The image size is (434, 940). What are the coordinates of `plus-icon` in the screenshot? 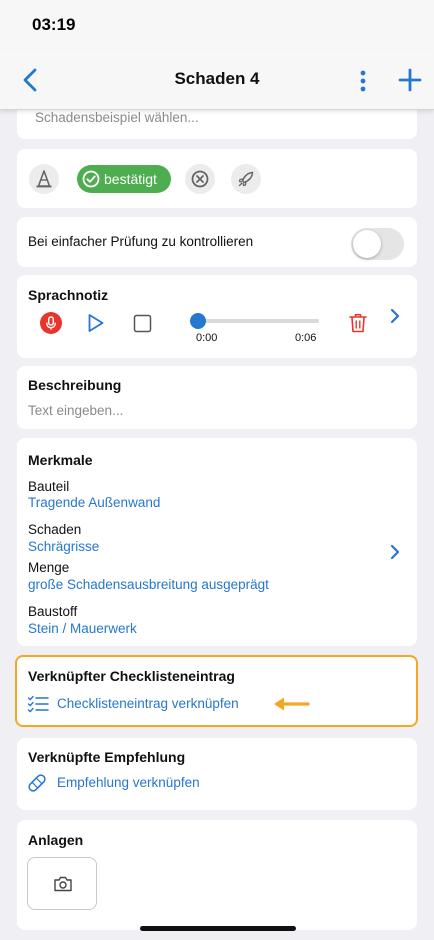 It's located at (410, 80).